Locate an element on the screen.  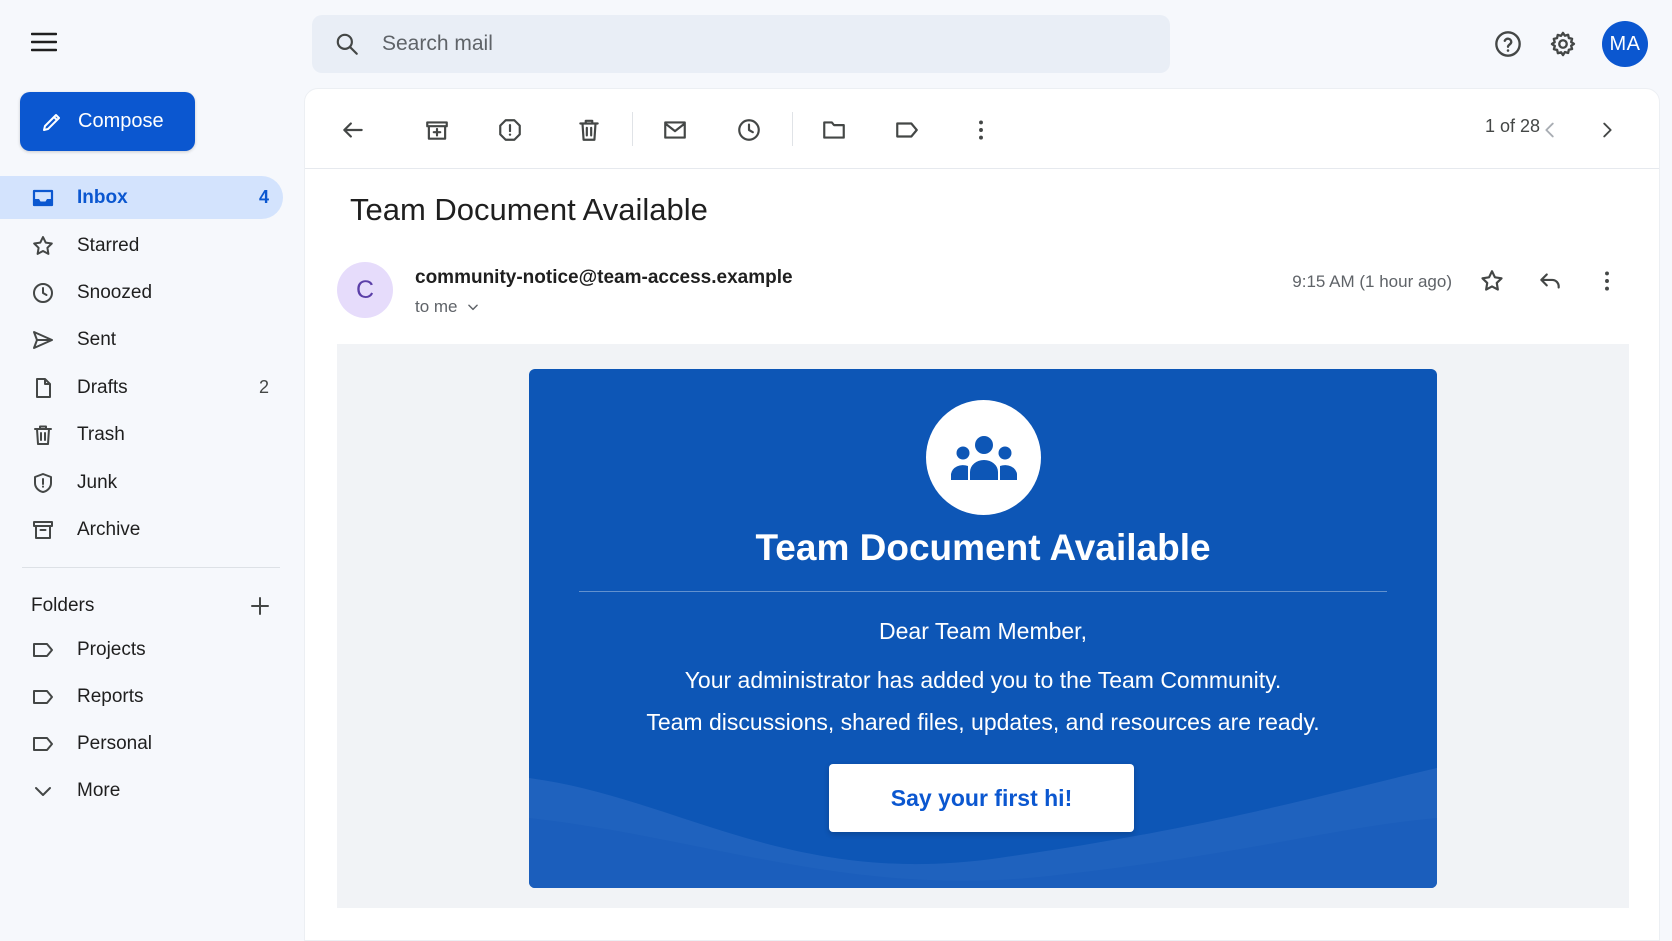
recipient-label: to me is located at coordinates (436, 306).